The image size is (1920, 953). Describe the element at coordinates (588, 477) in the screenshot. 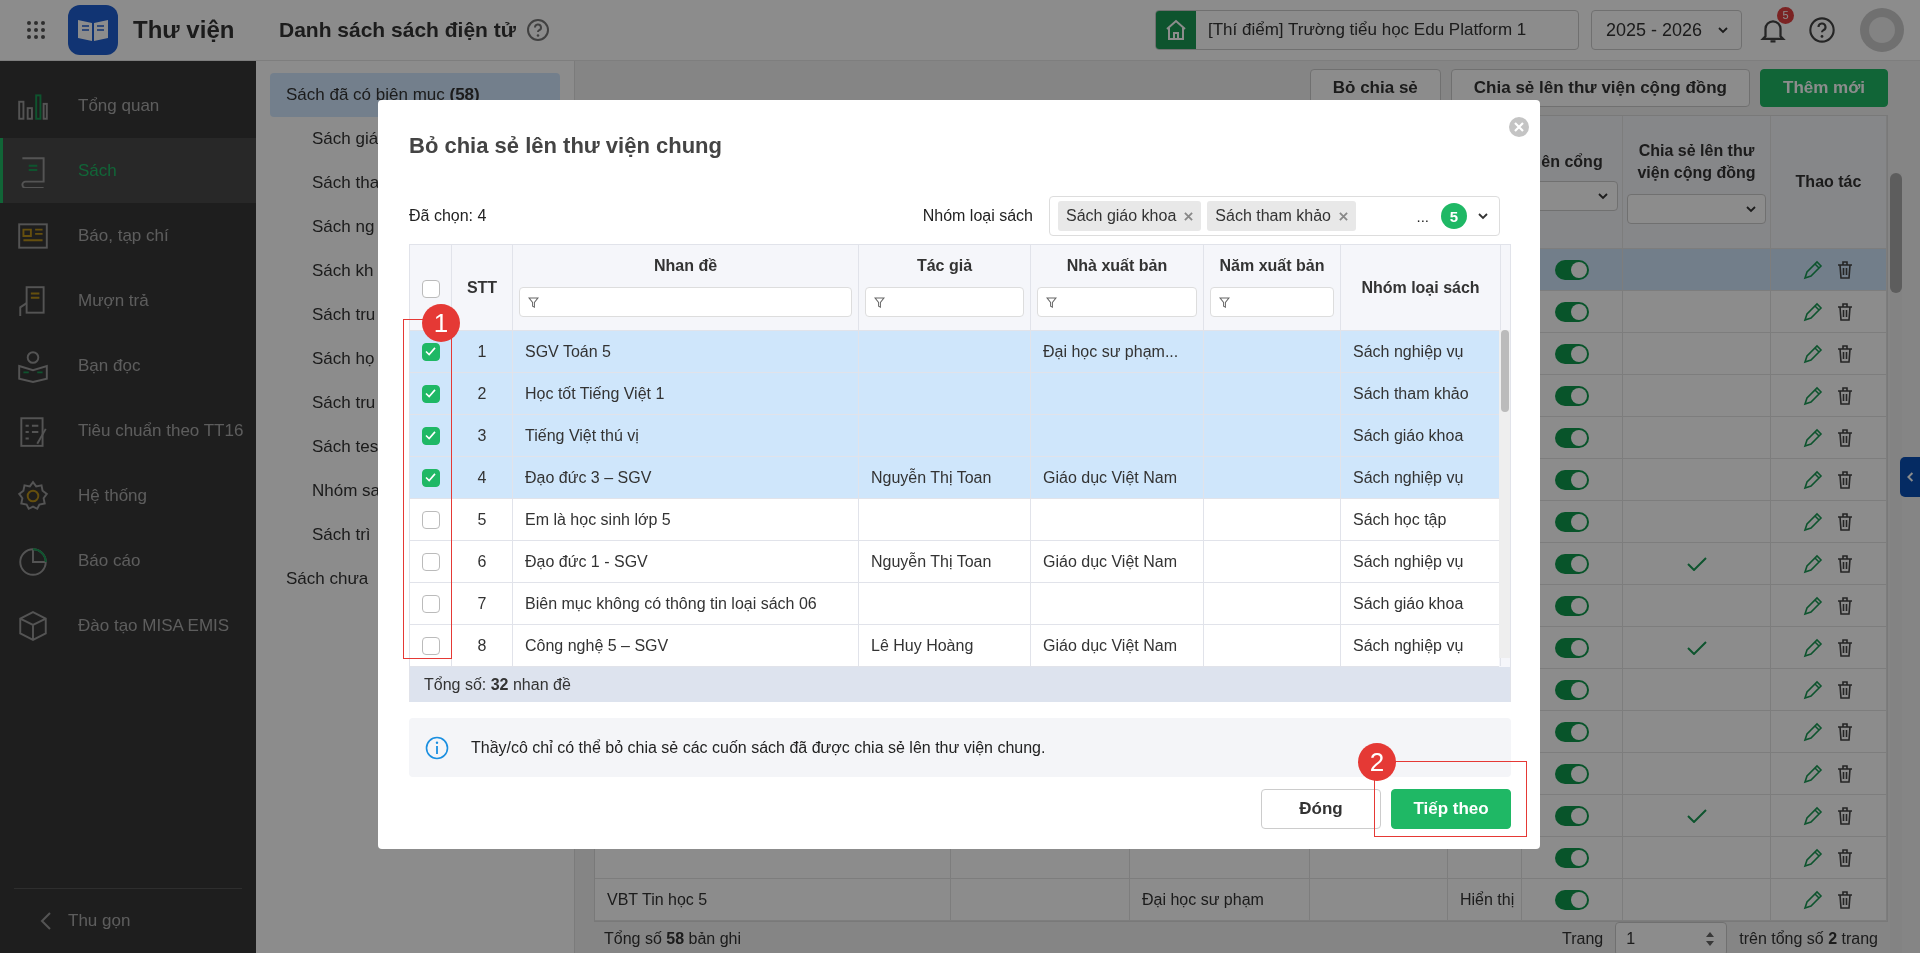

I see `title-cell: Đạo đức 3 – SGV` at that location.